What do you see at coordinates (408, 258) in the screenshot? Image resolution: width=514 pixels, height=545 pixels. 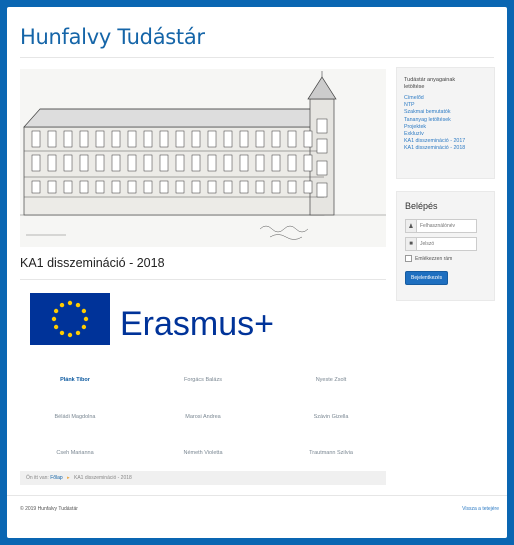 I see `remember-me-checkbox` at bounding box center [408, 258].